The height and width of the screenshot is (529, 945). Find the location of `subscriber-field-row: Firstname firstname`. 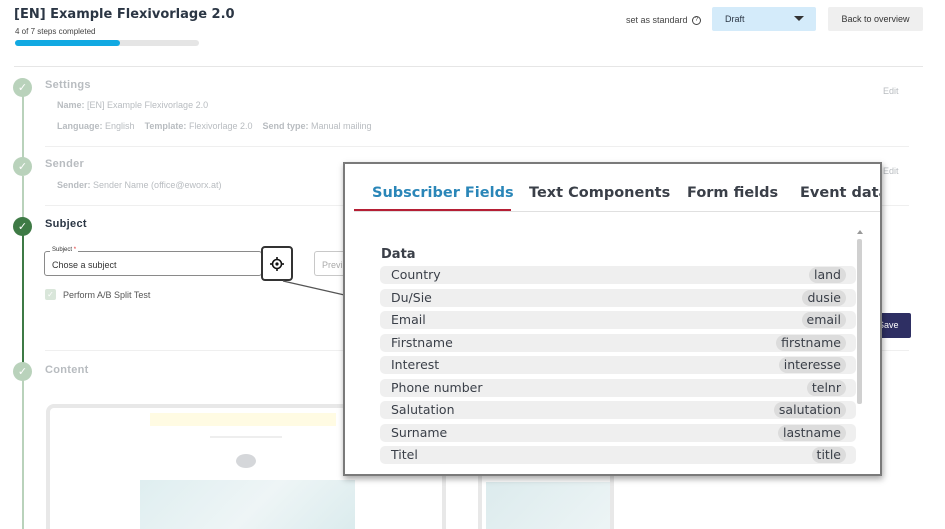

subscriber-field-row: Firstname firstname is located at coordinates (618, 342).